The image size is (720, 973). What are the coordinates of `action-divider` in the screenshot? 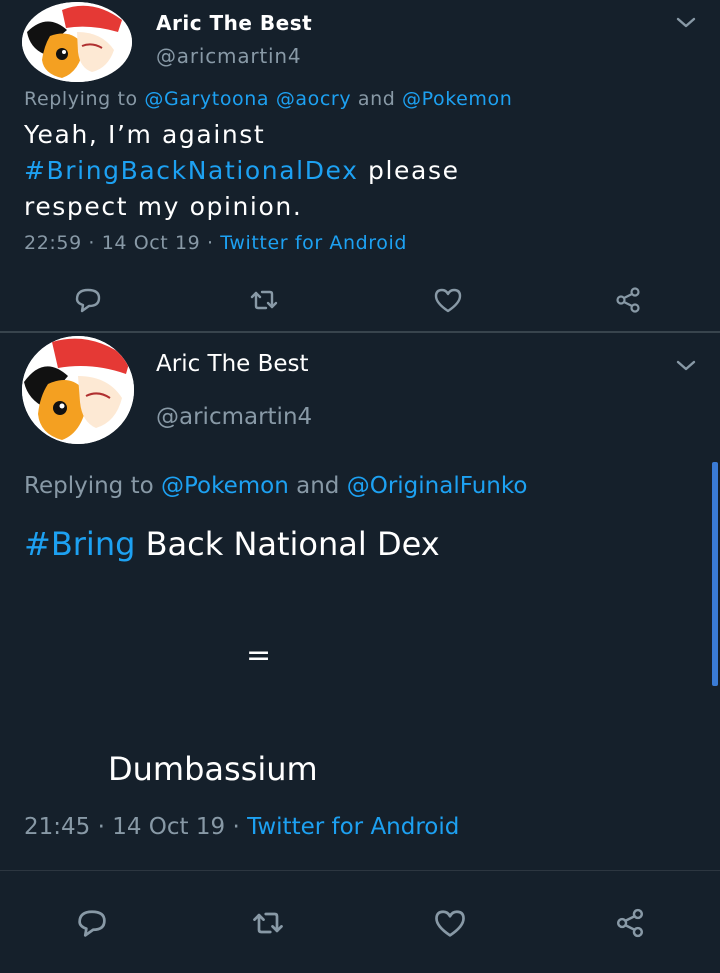 It's located at (360, 870).